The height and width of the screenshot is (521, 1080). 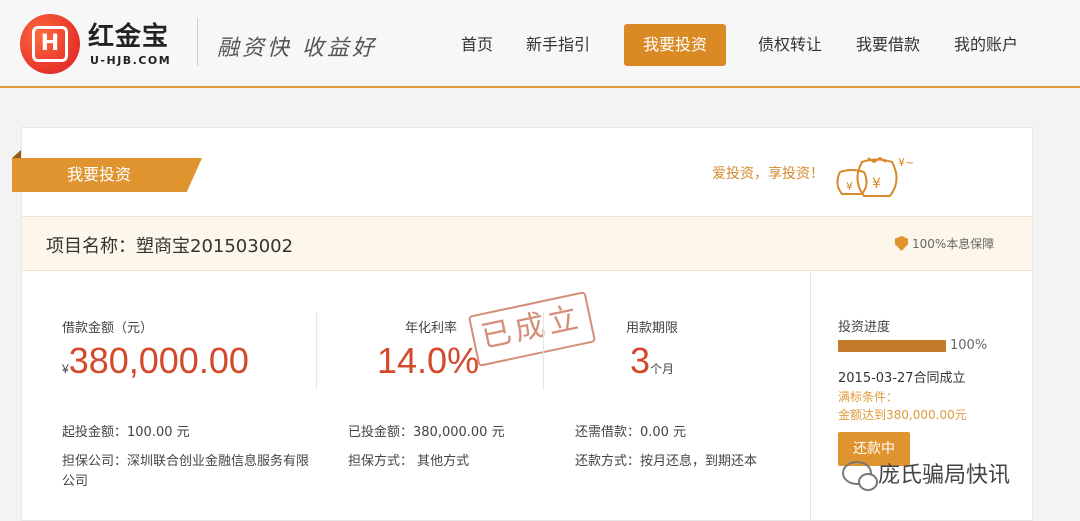 I want to click on nav-home: 首页, so click(x=477, y=45).